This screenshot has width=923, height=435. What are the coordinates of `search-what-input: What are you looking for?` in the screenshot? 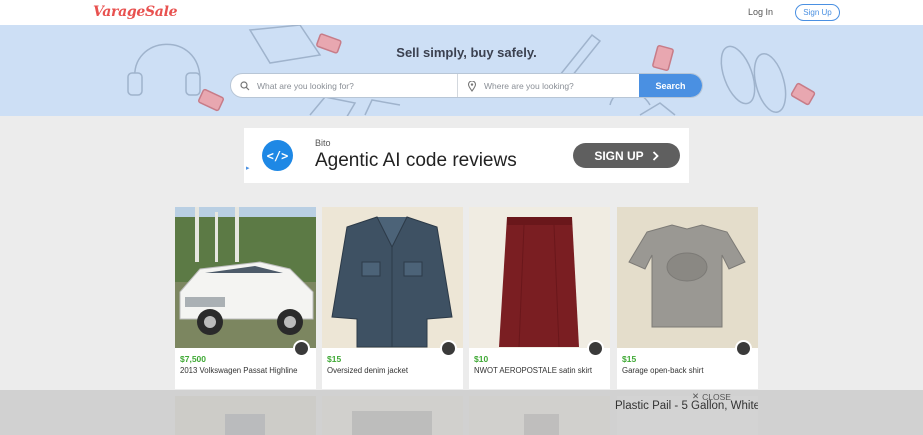 It's located at (344, 85).